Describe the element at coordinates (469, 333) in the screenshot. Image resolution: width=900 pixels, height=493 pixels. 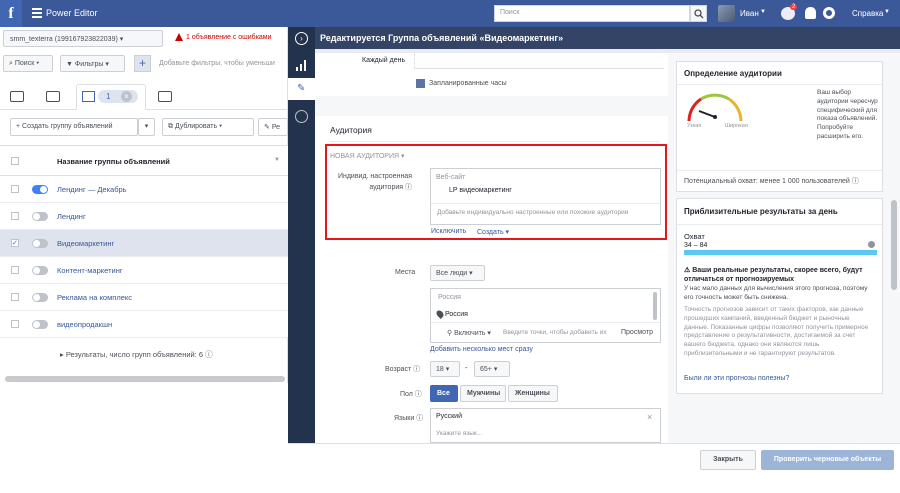
I see `include-select: ⚲ Включить ▾` at that location.